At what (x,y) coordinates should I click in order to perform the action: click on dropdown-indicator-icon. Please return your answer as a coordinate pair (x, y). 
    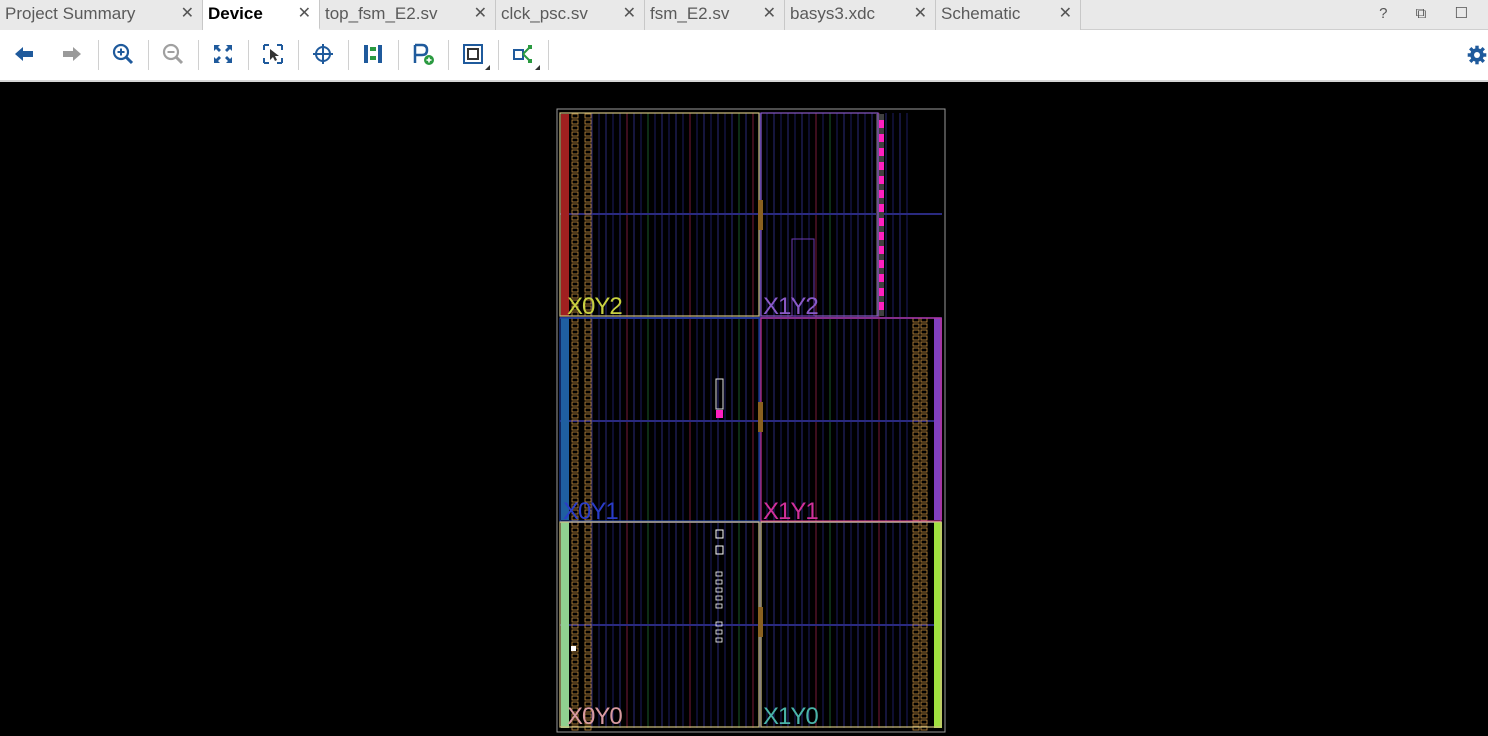
    Looking at the image, I should click on (537, 67).